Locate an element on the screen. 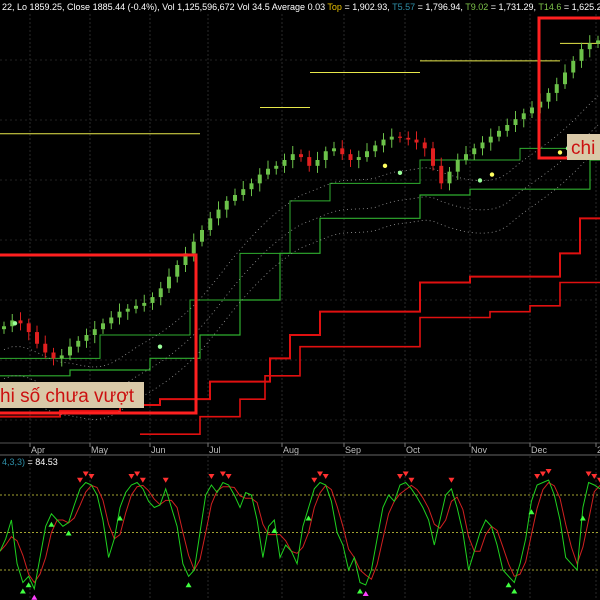  x-tick-label: Sep is located at coordinates (353, 450).